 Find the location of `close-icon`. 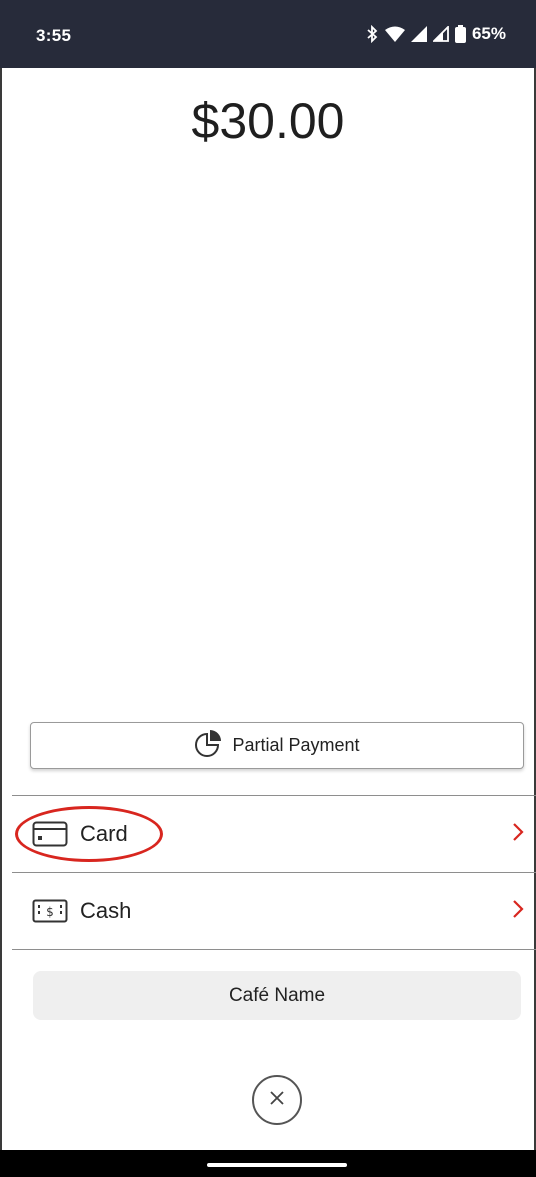

close-icon is located at coordinates (277, 1100).